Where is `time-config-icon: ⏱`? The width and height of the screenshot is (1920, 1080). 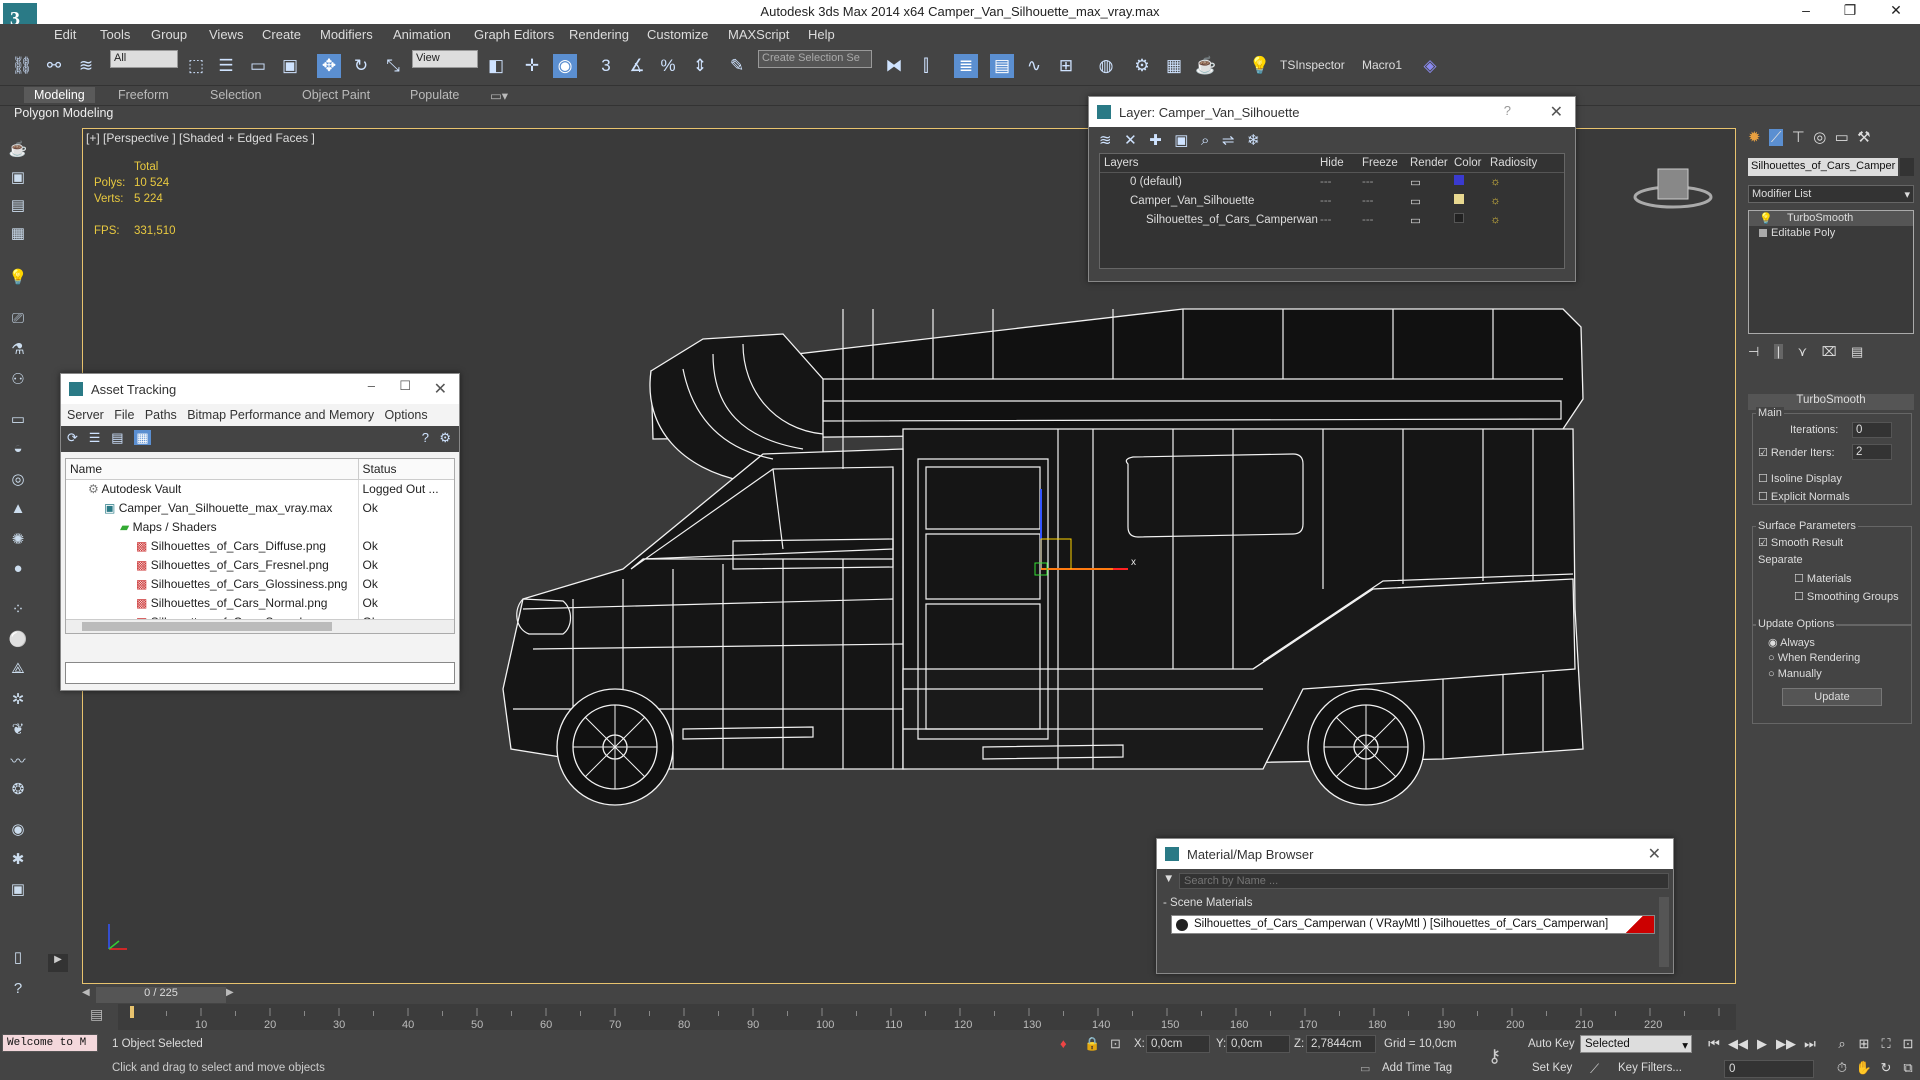
time-config-icon: ⏱ is located at coordinates (1842, 1069).